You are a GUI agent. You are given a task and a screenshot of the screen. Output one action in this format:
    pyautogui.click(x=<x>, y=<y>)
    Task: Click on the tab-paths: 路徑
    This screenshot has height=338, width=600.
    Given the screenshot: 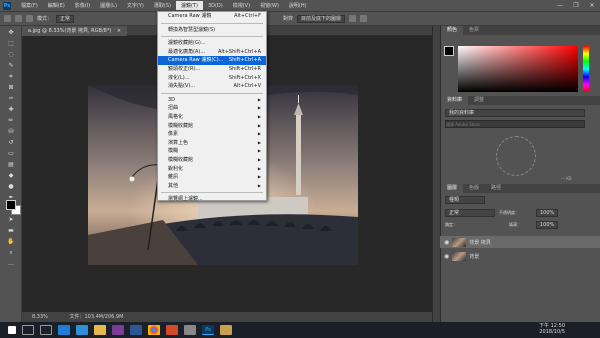 What is the action you would take?
    pyautogui.click(x=496, y=188)
    